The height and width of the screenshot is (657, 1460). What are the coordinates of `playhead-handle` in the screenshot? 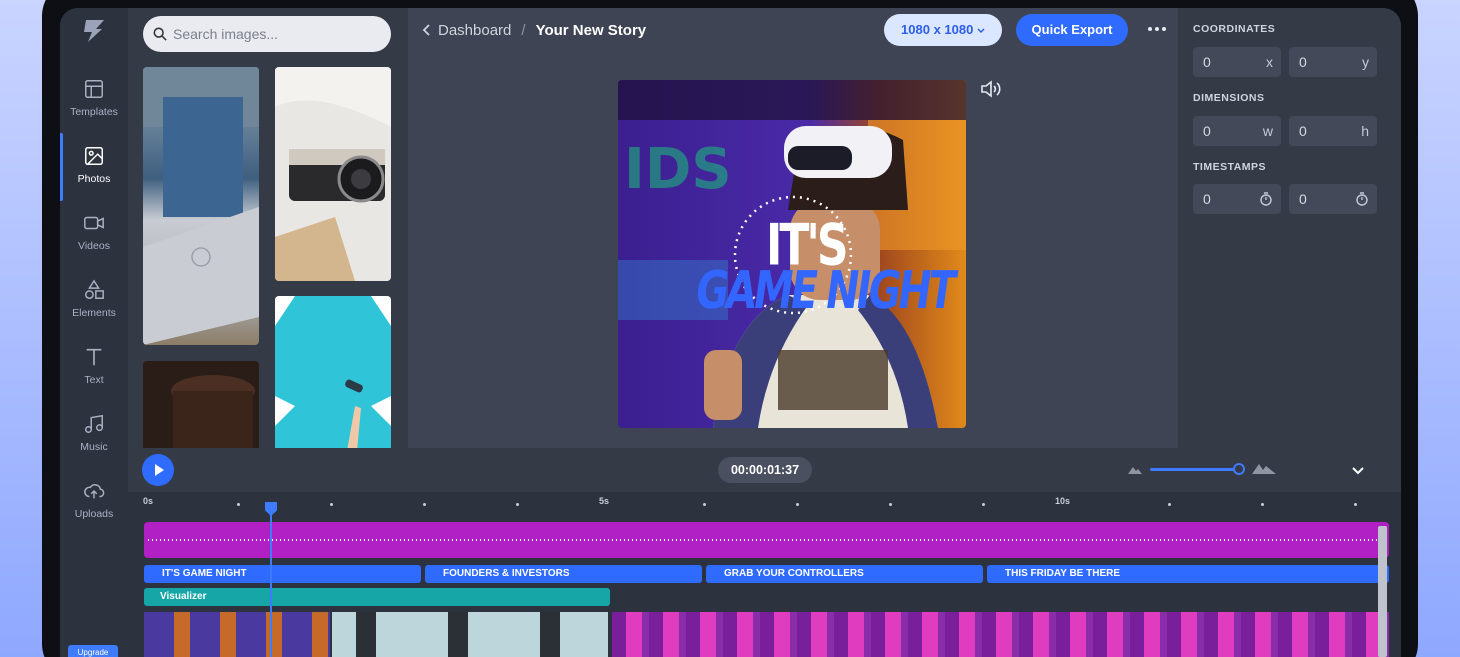 It's located at (271, 509).